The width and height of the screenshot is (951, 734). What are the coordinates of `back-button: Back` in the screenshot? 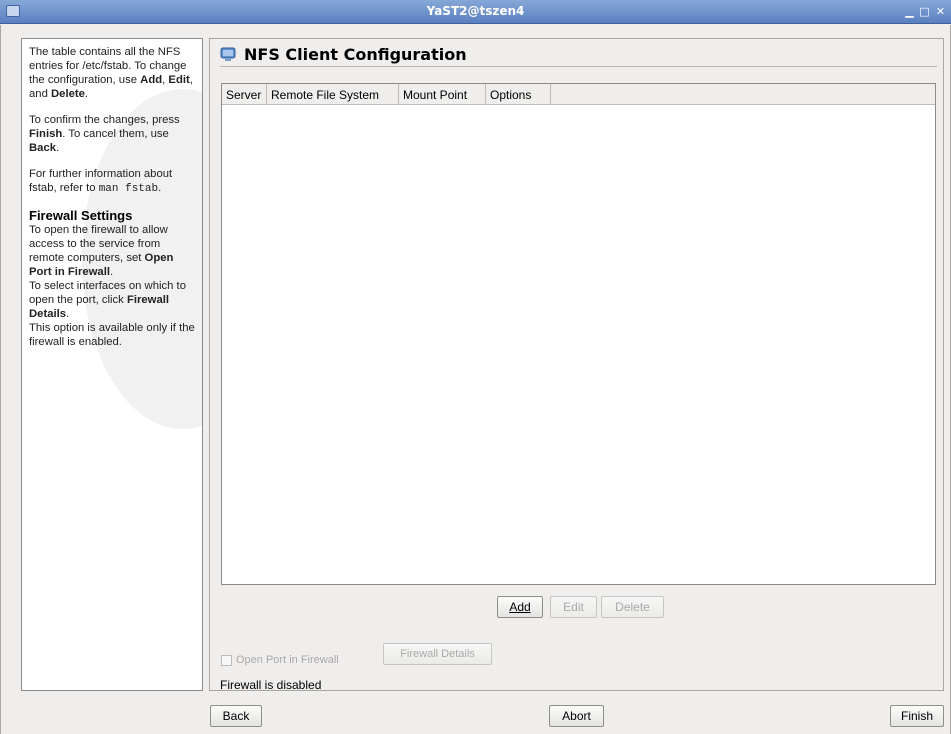 It's located at (236, 716).